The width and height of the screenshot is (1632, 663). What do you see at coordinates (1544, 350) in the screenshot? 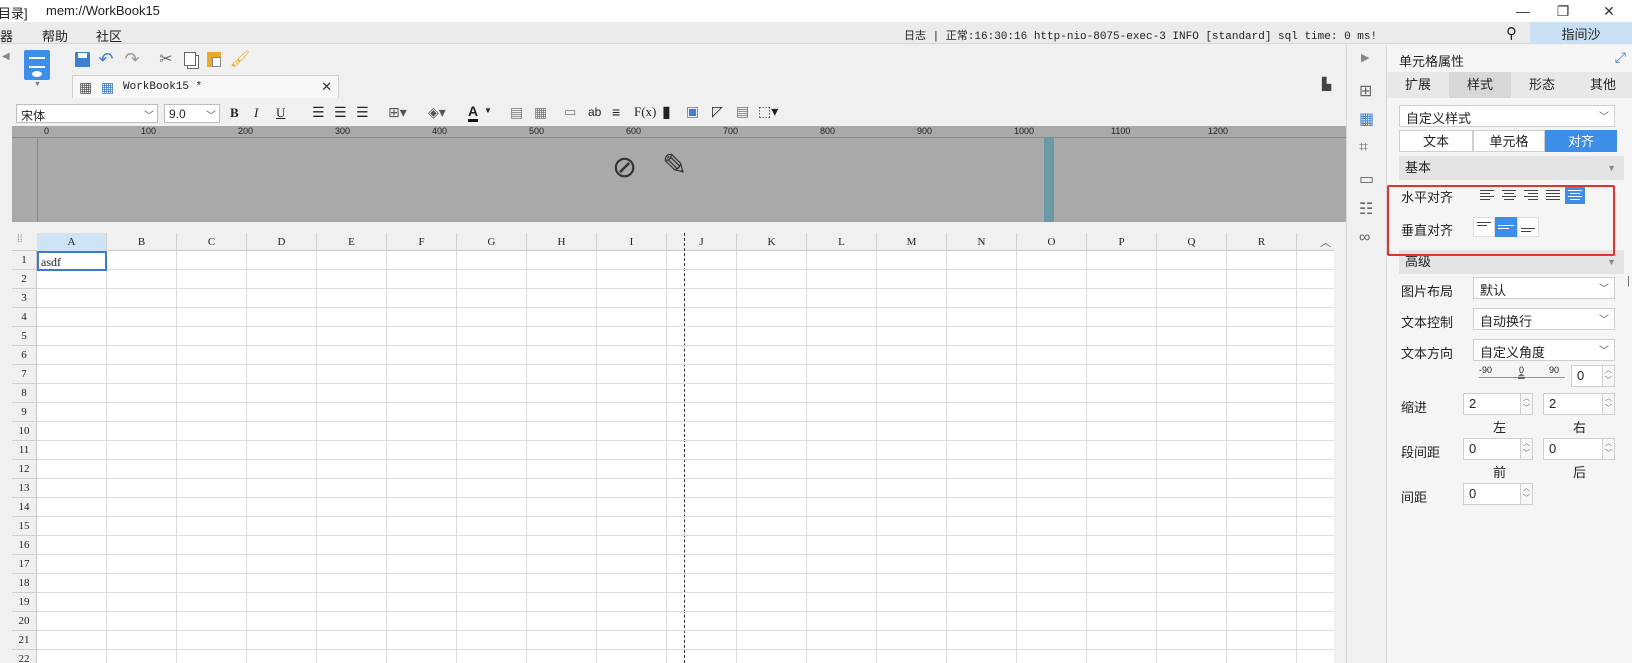
I see `text-dir-select: 自定义角度 ﹀` at bounding box center [1544, 350].